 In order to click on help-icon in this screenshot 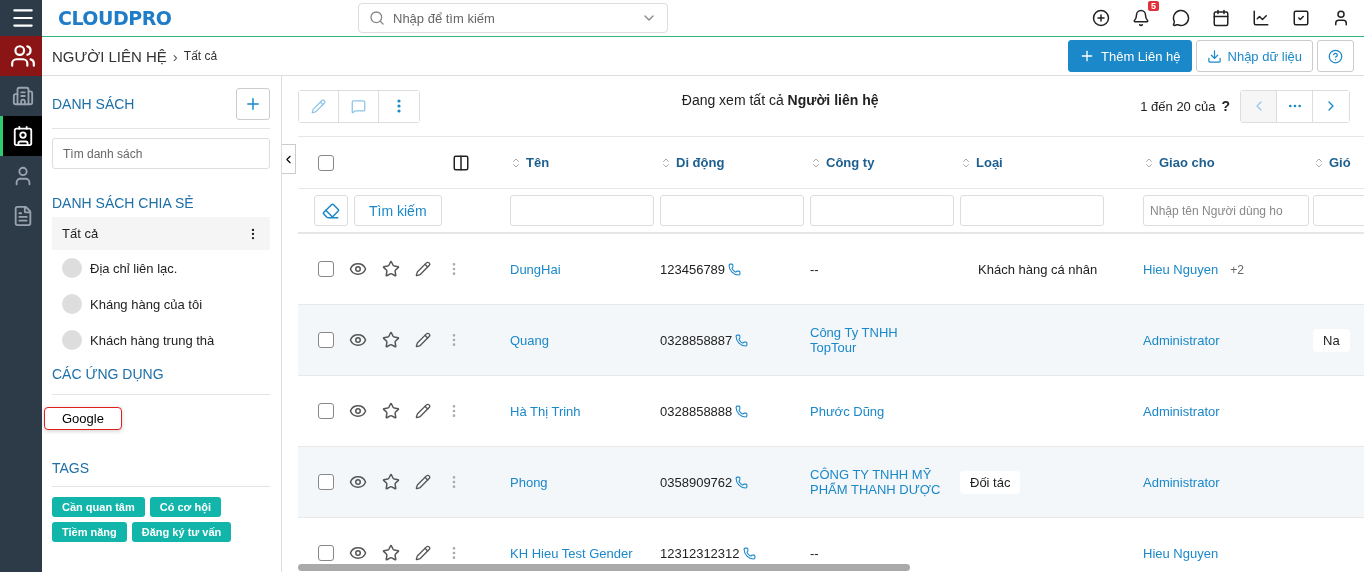, I will do `click(1335, 56)`.